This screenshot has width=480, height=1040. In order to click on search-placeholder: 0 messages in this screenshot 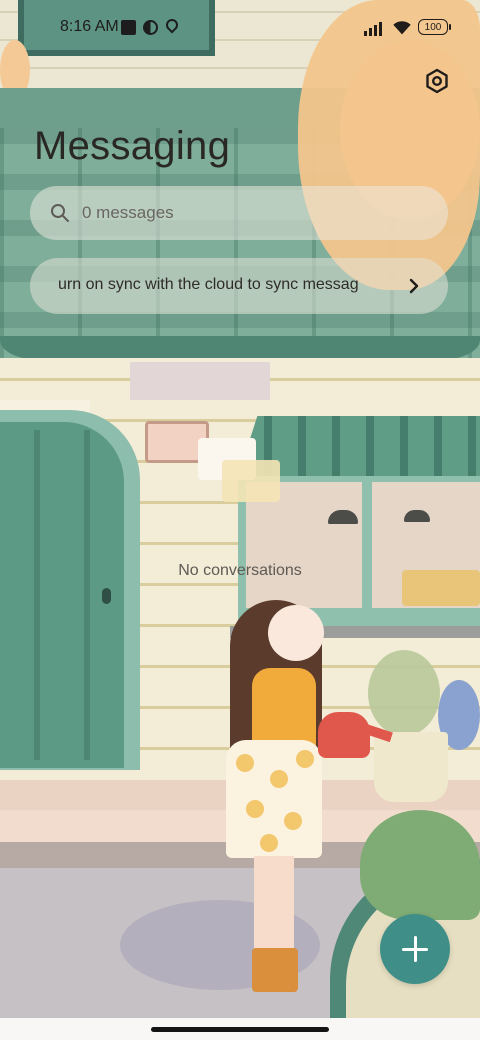, I will do `click(128, 212)`.